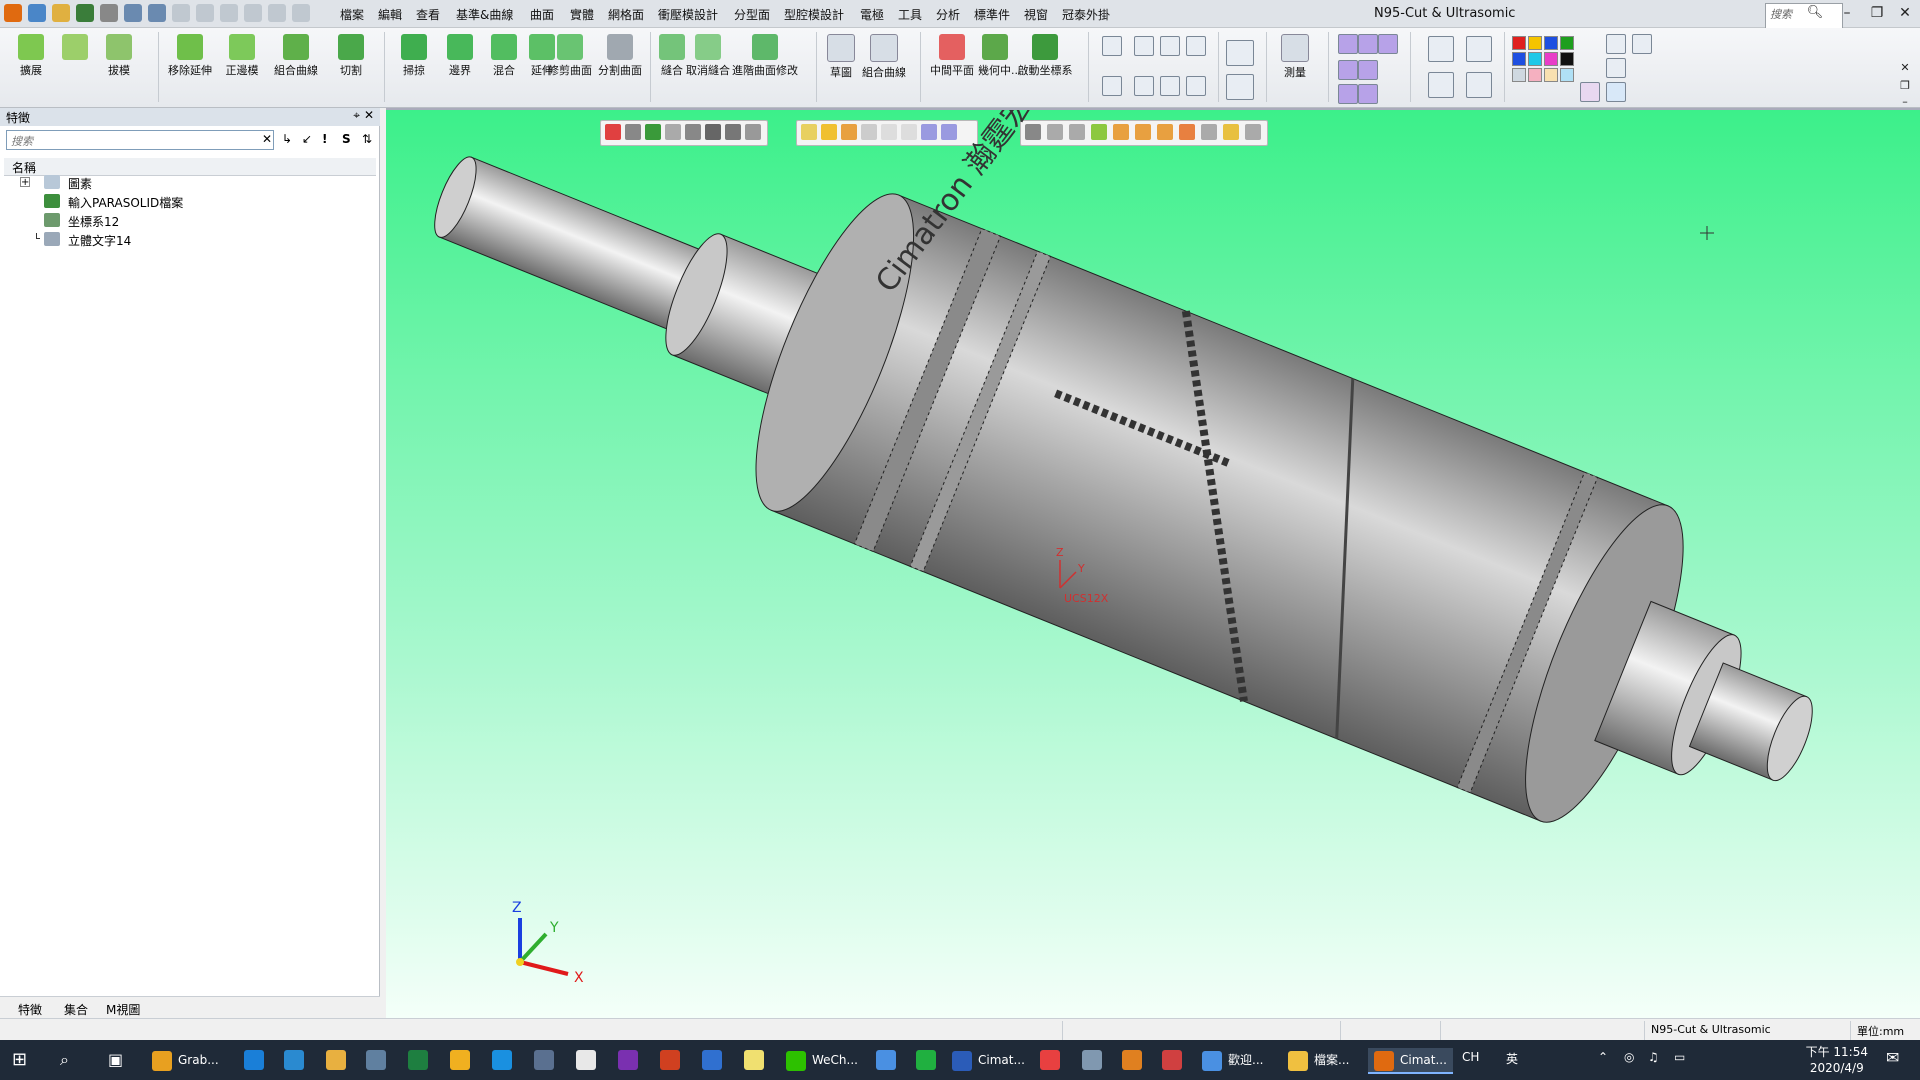 This screenshot has width=1920, height=1080. I want to click on feature-search-input: 搜索, so click(140, 140).